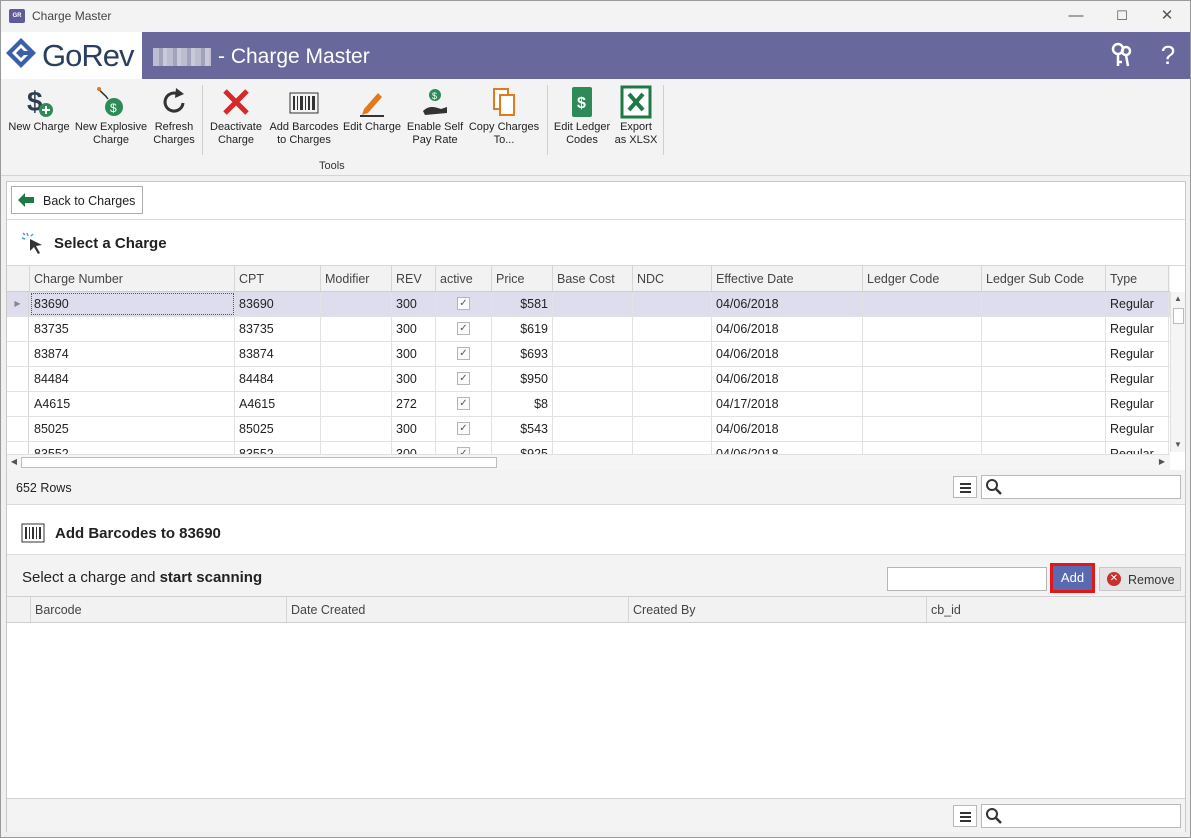 The width and height of the screenshot is (1191, 838). Describe the element at coordinates (304, 116) in the screenshot. I see `add-barcodes-to-charges-button: Add Barcodes to Charges` at that location.